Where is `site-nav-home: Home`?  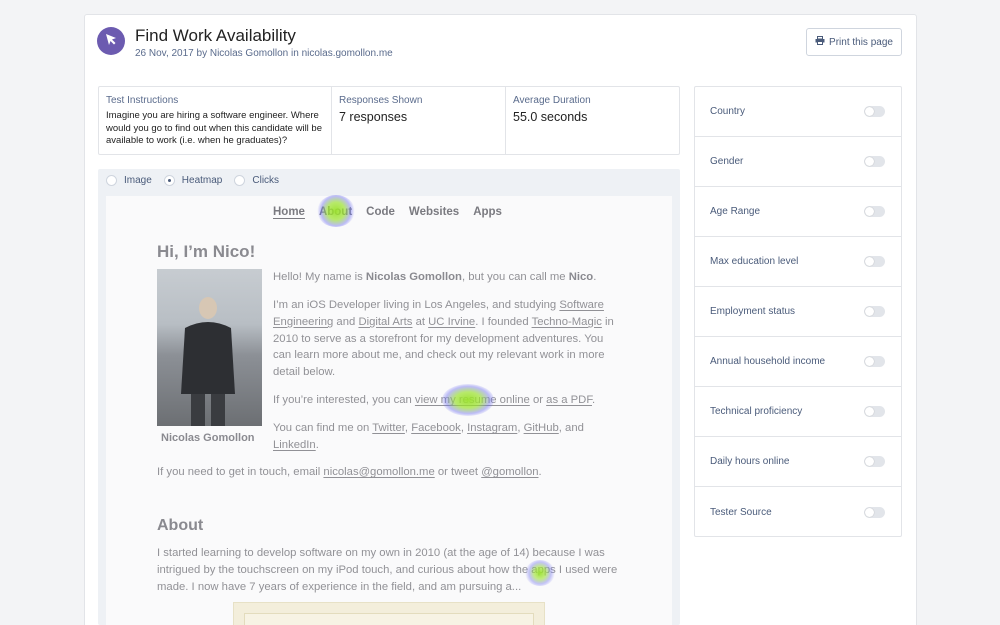 site-nav-home: Home is located at coordinates (289, 212).